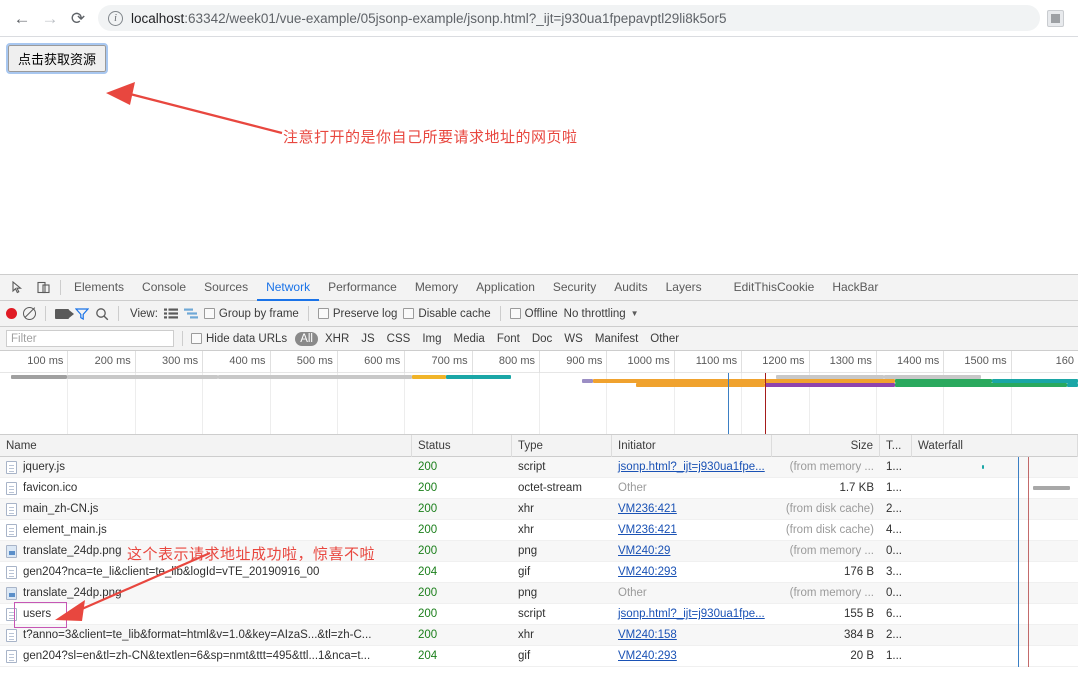 This screenshot has height=676, width=1078. I want to click on tab-elements: Elements, so click(99, 288).